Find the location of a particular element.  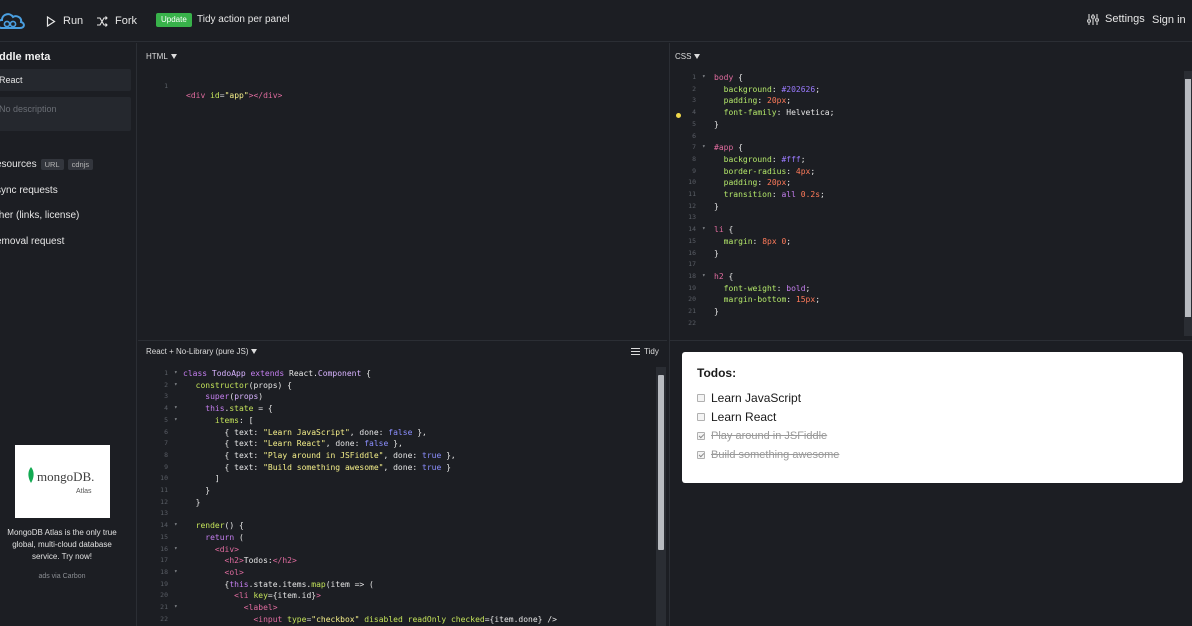

settings-button: Settings is located at coordinates (1116, 19).